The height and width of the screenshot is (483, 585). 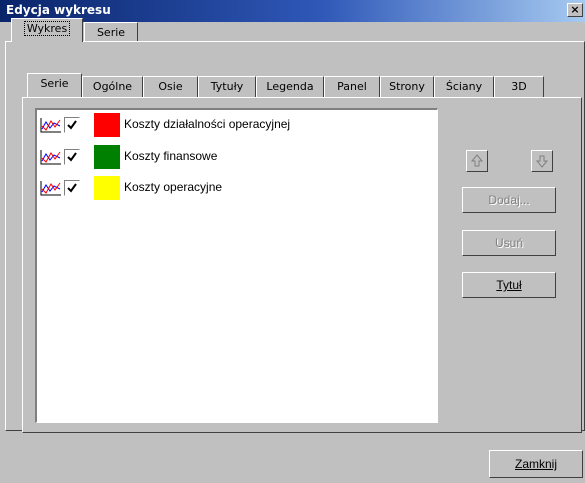 I want to click on series-title-label: Tytuł, so click(x=509, y=285).